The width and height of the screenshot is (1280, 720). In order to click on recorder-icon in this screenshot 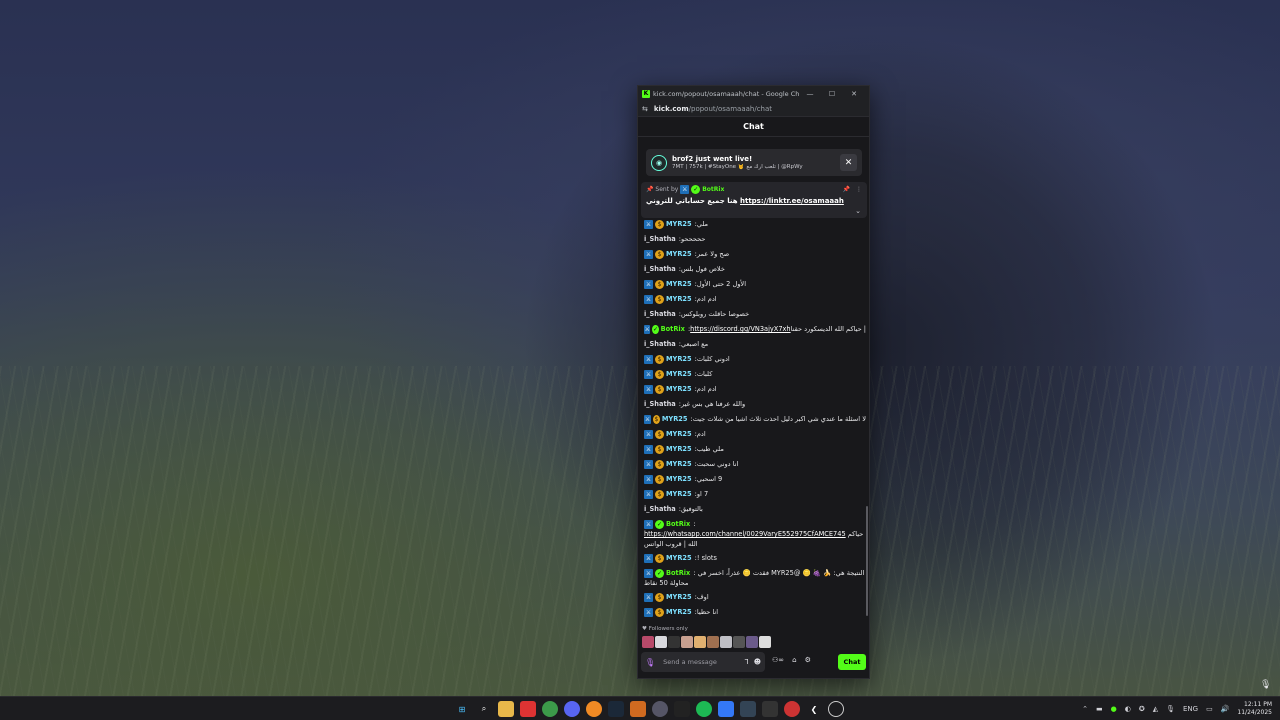, I will do `click(528, 709)`.